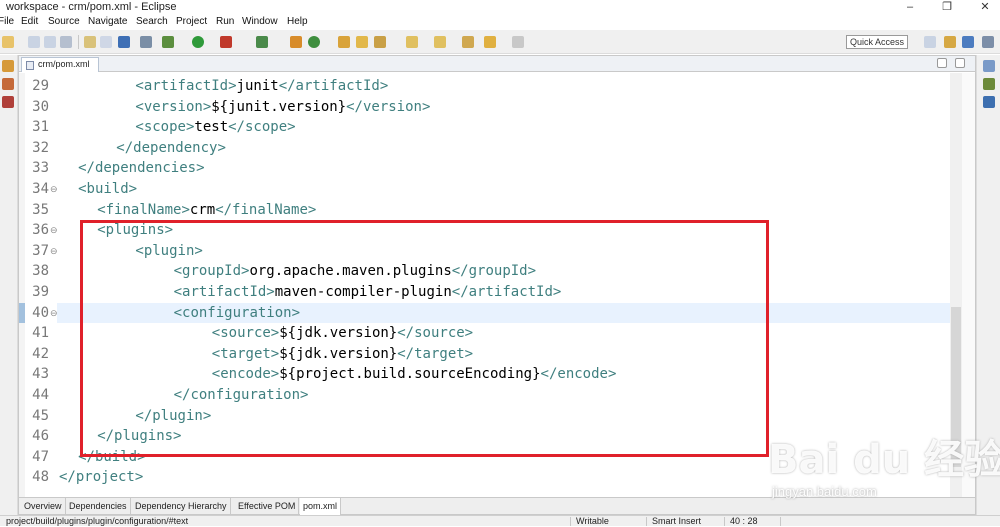 The image size is (1000, 527). I want to click on xml-tag: </target>, so click(435, 353).